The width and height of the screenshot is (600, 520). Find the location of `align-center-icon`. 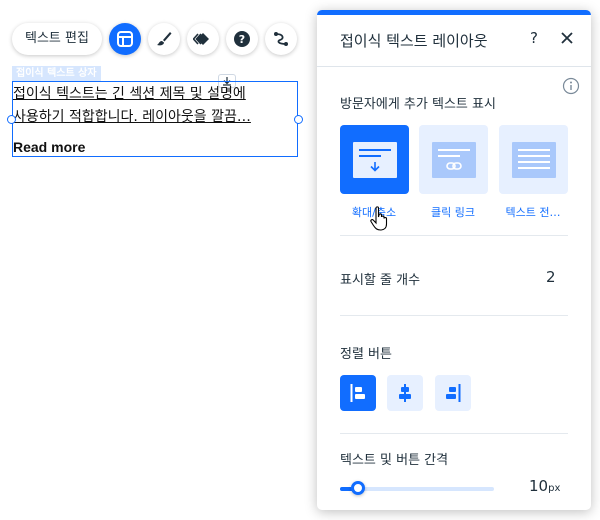

align-center-icon is located at coordinates (405, 393).